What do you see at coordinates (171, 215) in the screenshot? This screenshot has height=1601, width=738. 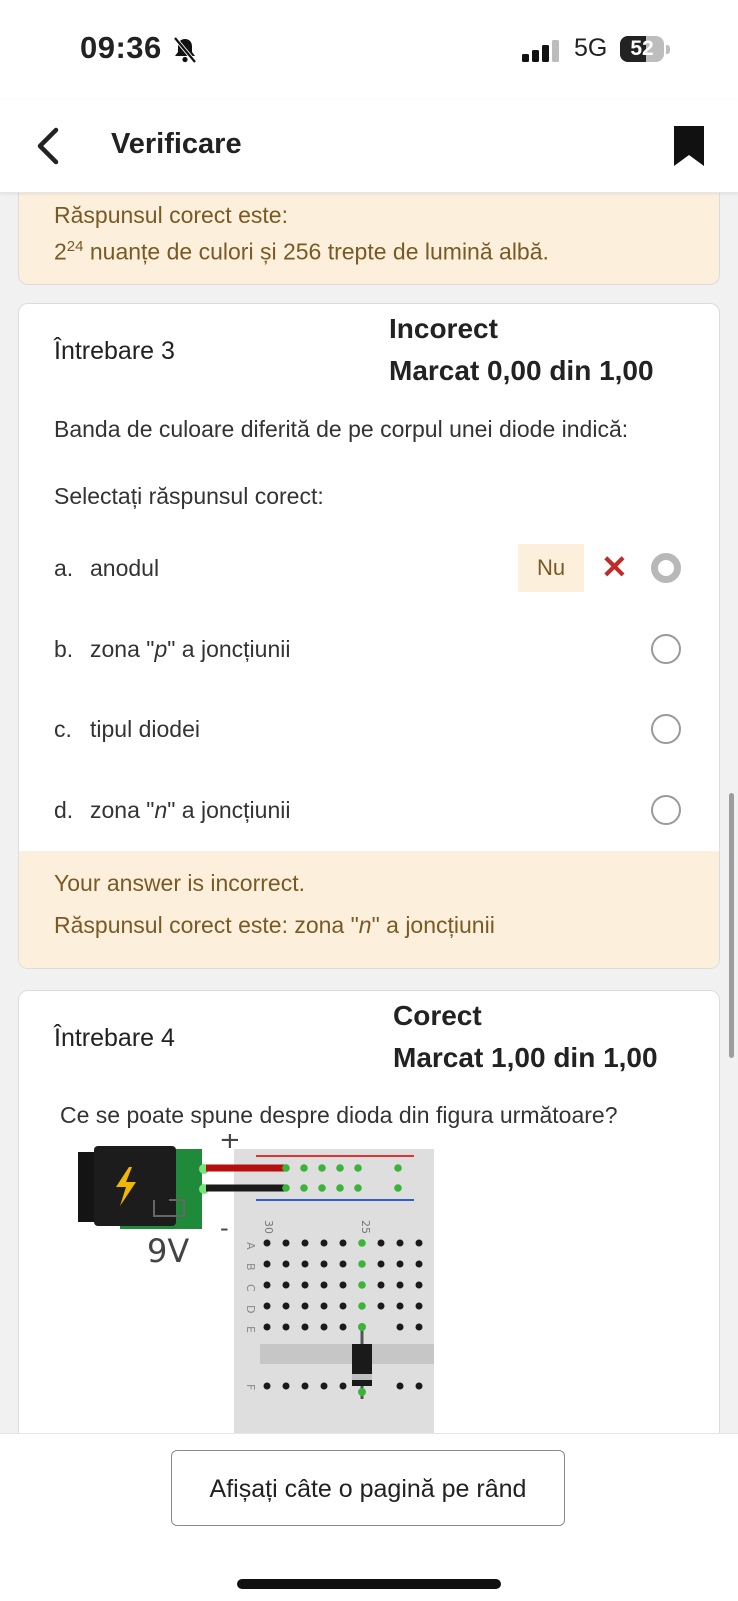 I see `q2-feedback-label: Răspunsul corect este:` at bounding box center [171, 215].